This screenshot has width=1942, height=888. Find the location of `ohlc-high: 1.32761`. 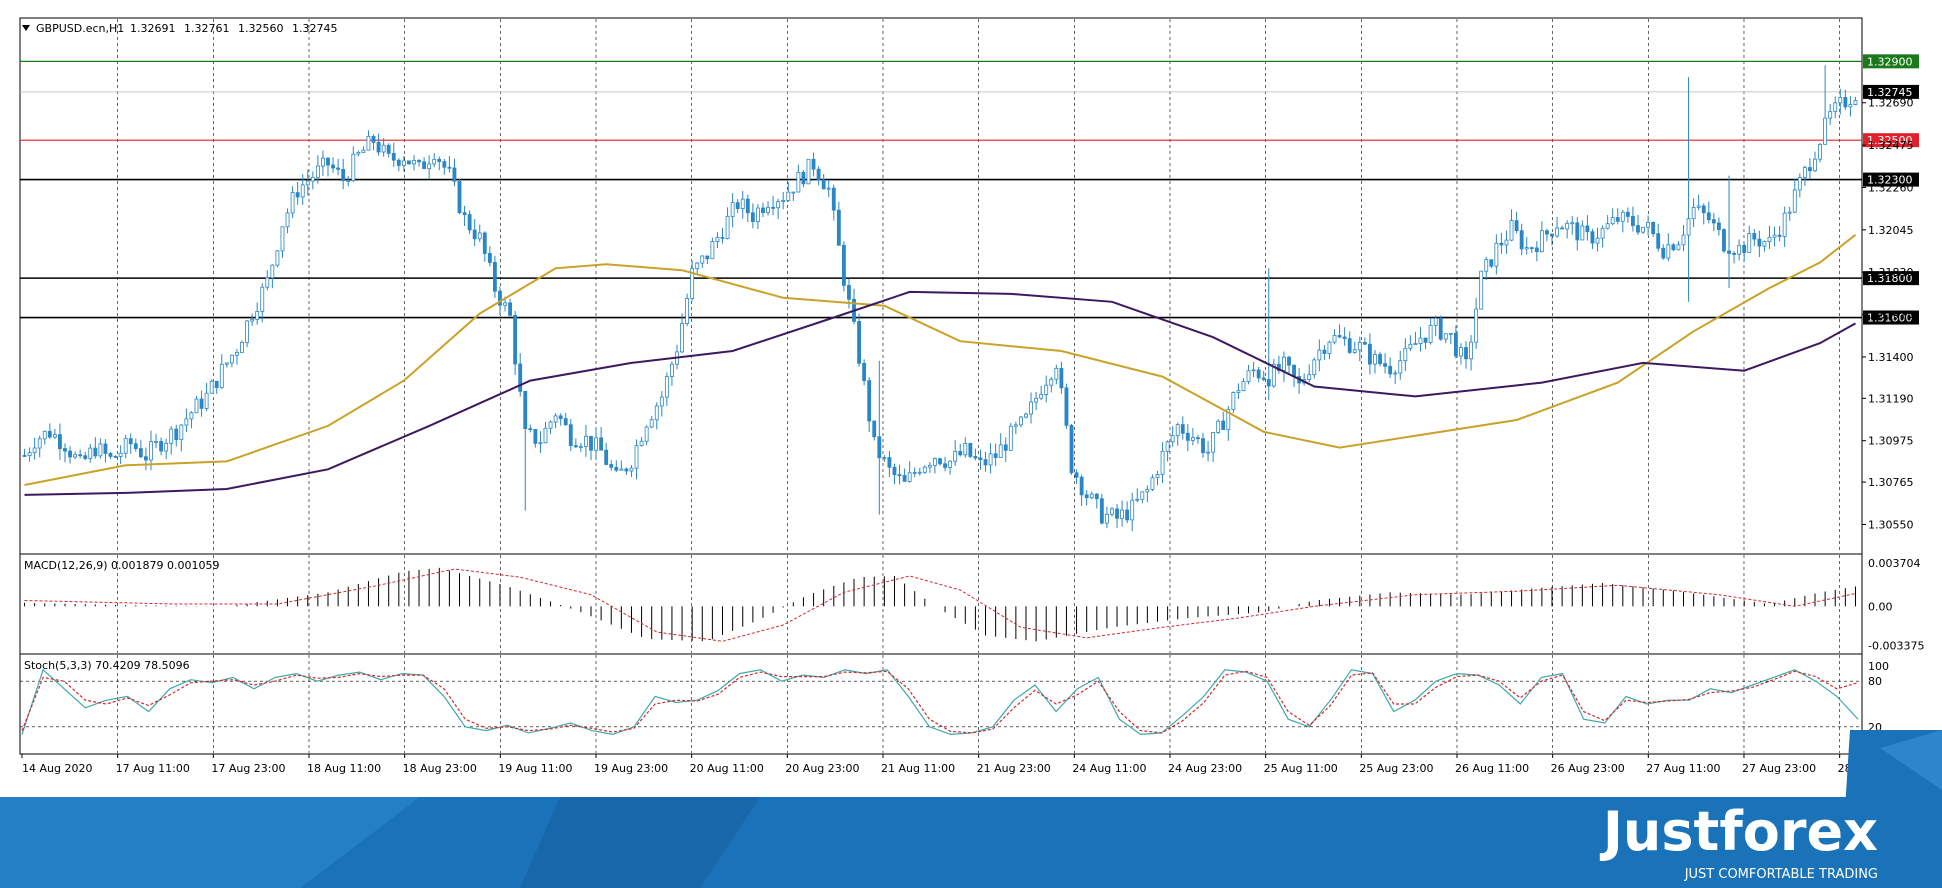

ohlc-high: 1.32761 is located at coordinates (207, 28).